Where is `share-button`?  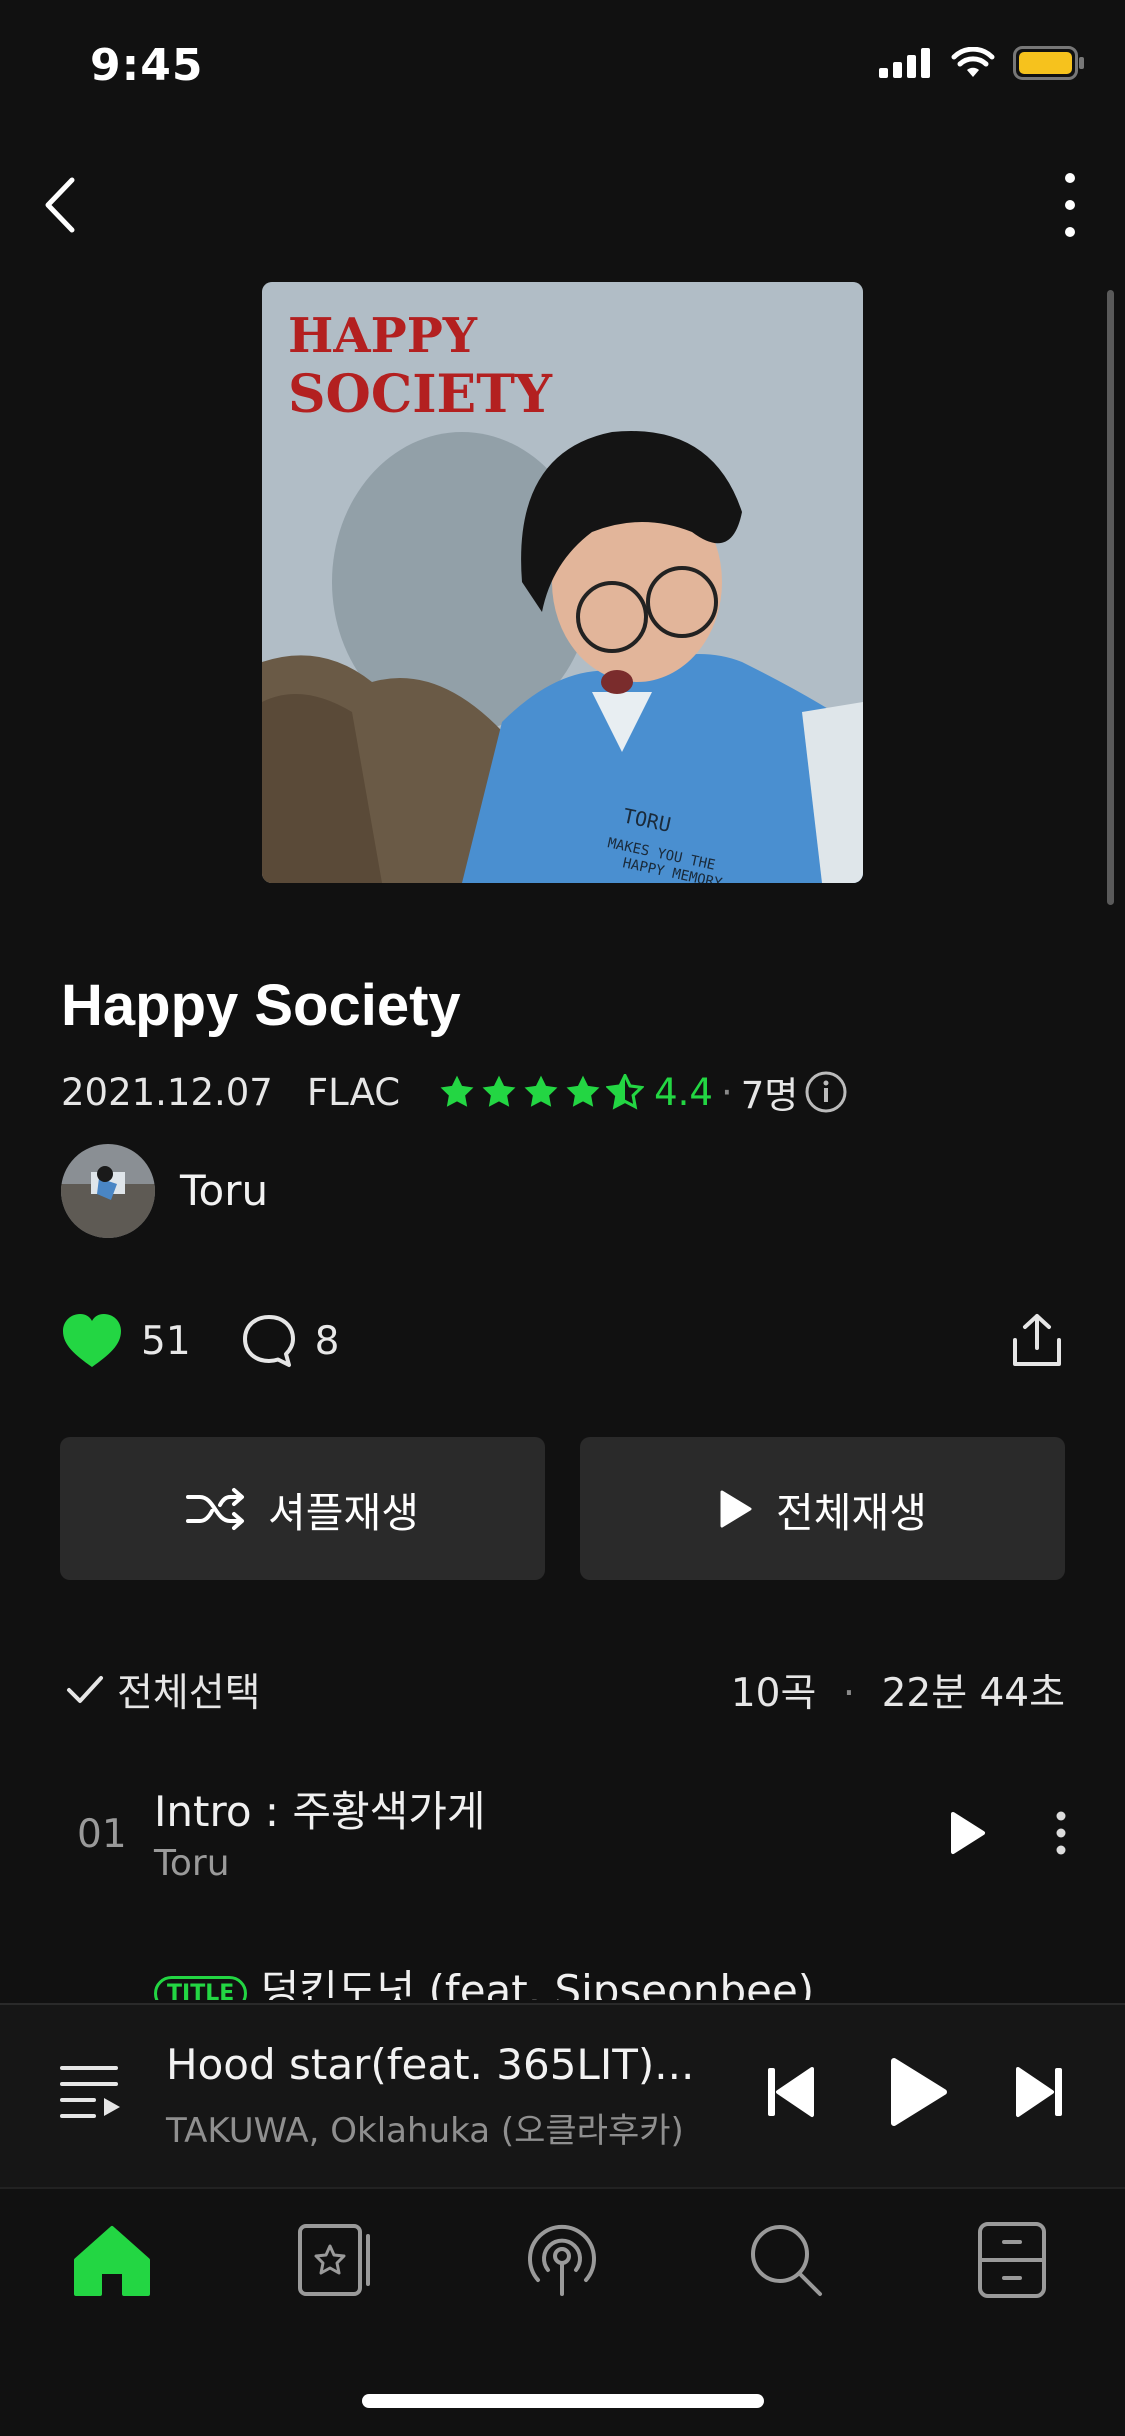 share-button is located at coordinates (1037, 1342).